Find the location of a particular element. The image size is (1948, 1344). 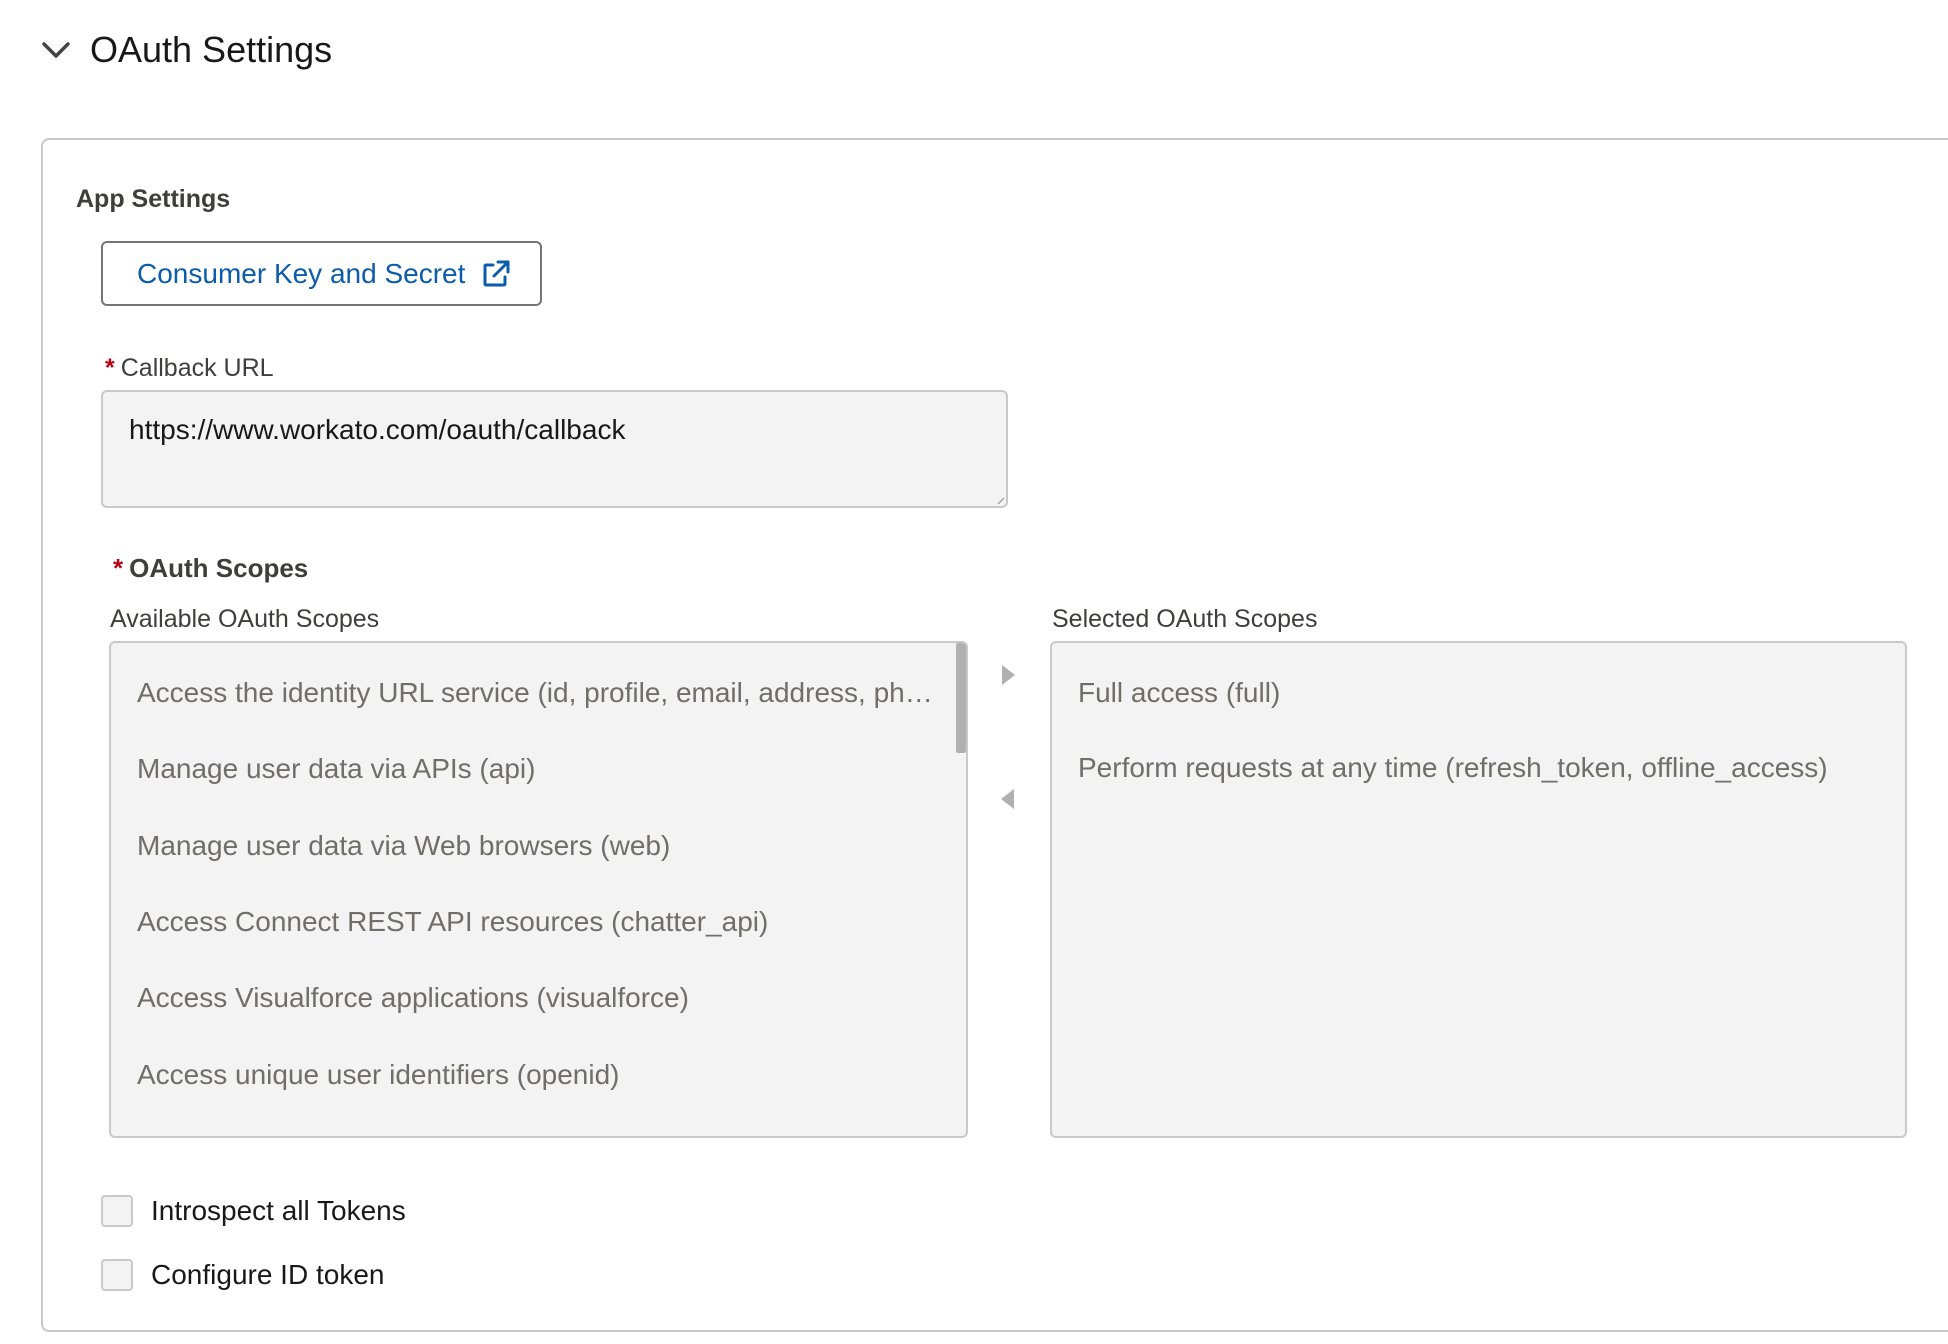

callback-url-value: https://www.workato.com/oauth/callback is located at coordinates (377, 429).